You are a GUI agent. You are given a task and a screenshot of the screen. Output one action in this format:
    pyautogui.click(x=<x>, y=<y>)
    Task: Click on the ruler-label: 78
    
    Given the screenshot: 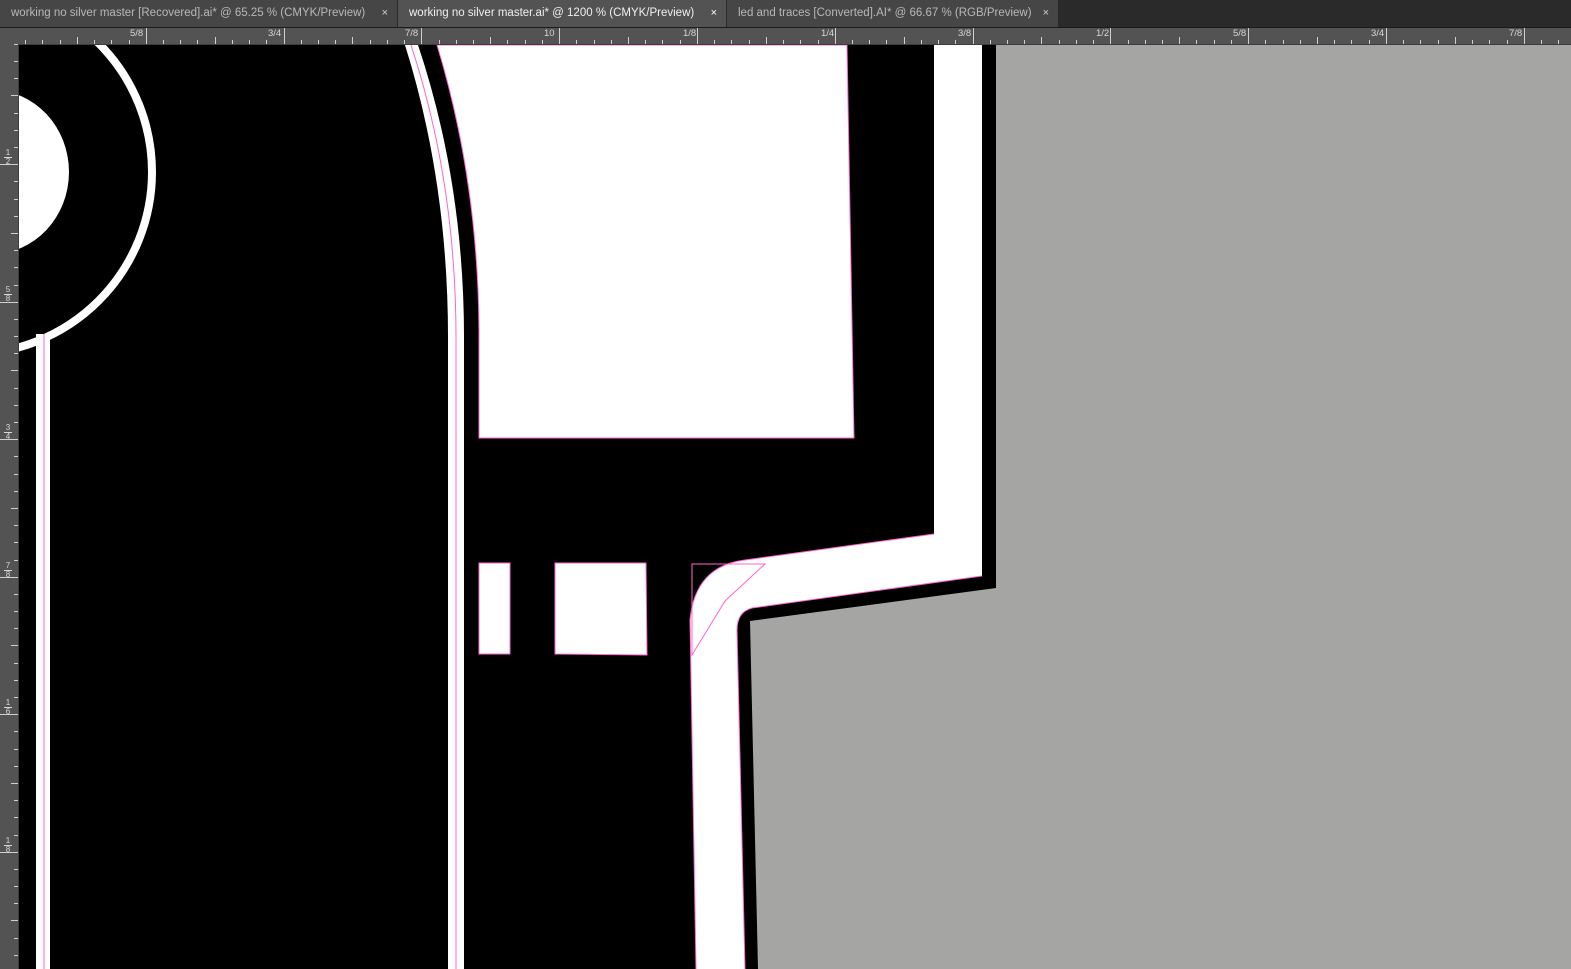 What is the action you would take?
    pyautogui.click(x=8, y=570)
    